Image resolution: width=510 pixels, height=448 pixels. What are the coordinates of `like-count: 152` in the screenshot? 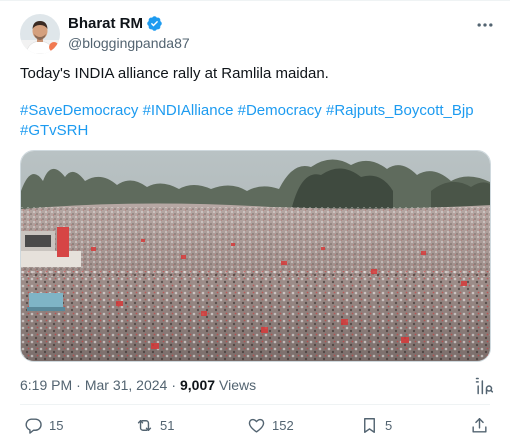 It's located at (283, 425).